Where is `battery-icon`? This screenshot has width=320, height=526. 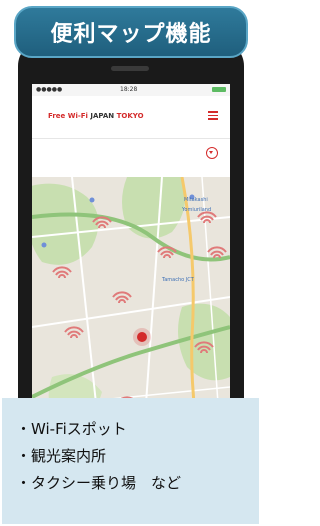
battery-icon is located at coordinates (219, 89).